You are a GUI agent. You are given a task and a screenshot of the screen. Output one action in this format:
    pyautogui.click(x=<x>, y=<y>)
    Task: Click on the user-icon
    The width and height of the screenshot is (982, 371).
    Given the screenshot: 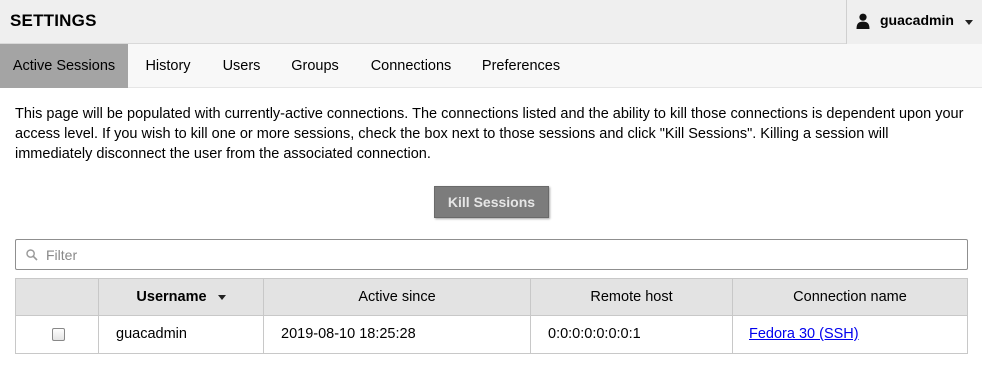 What is the action you would take?
    pyautogui.click(x=863, y=21)
    